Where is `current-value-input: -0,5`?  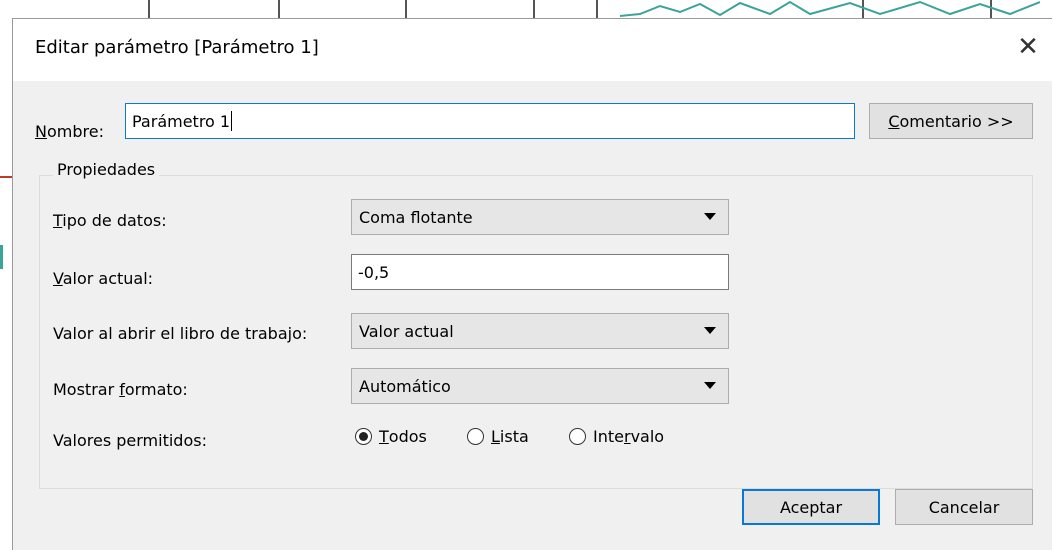 current-value-input: -0,5 is located at coordinates (540, 272).